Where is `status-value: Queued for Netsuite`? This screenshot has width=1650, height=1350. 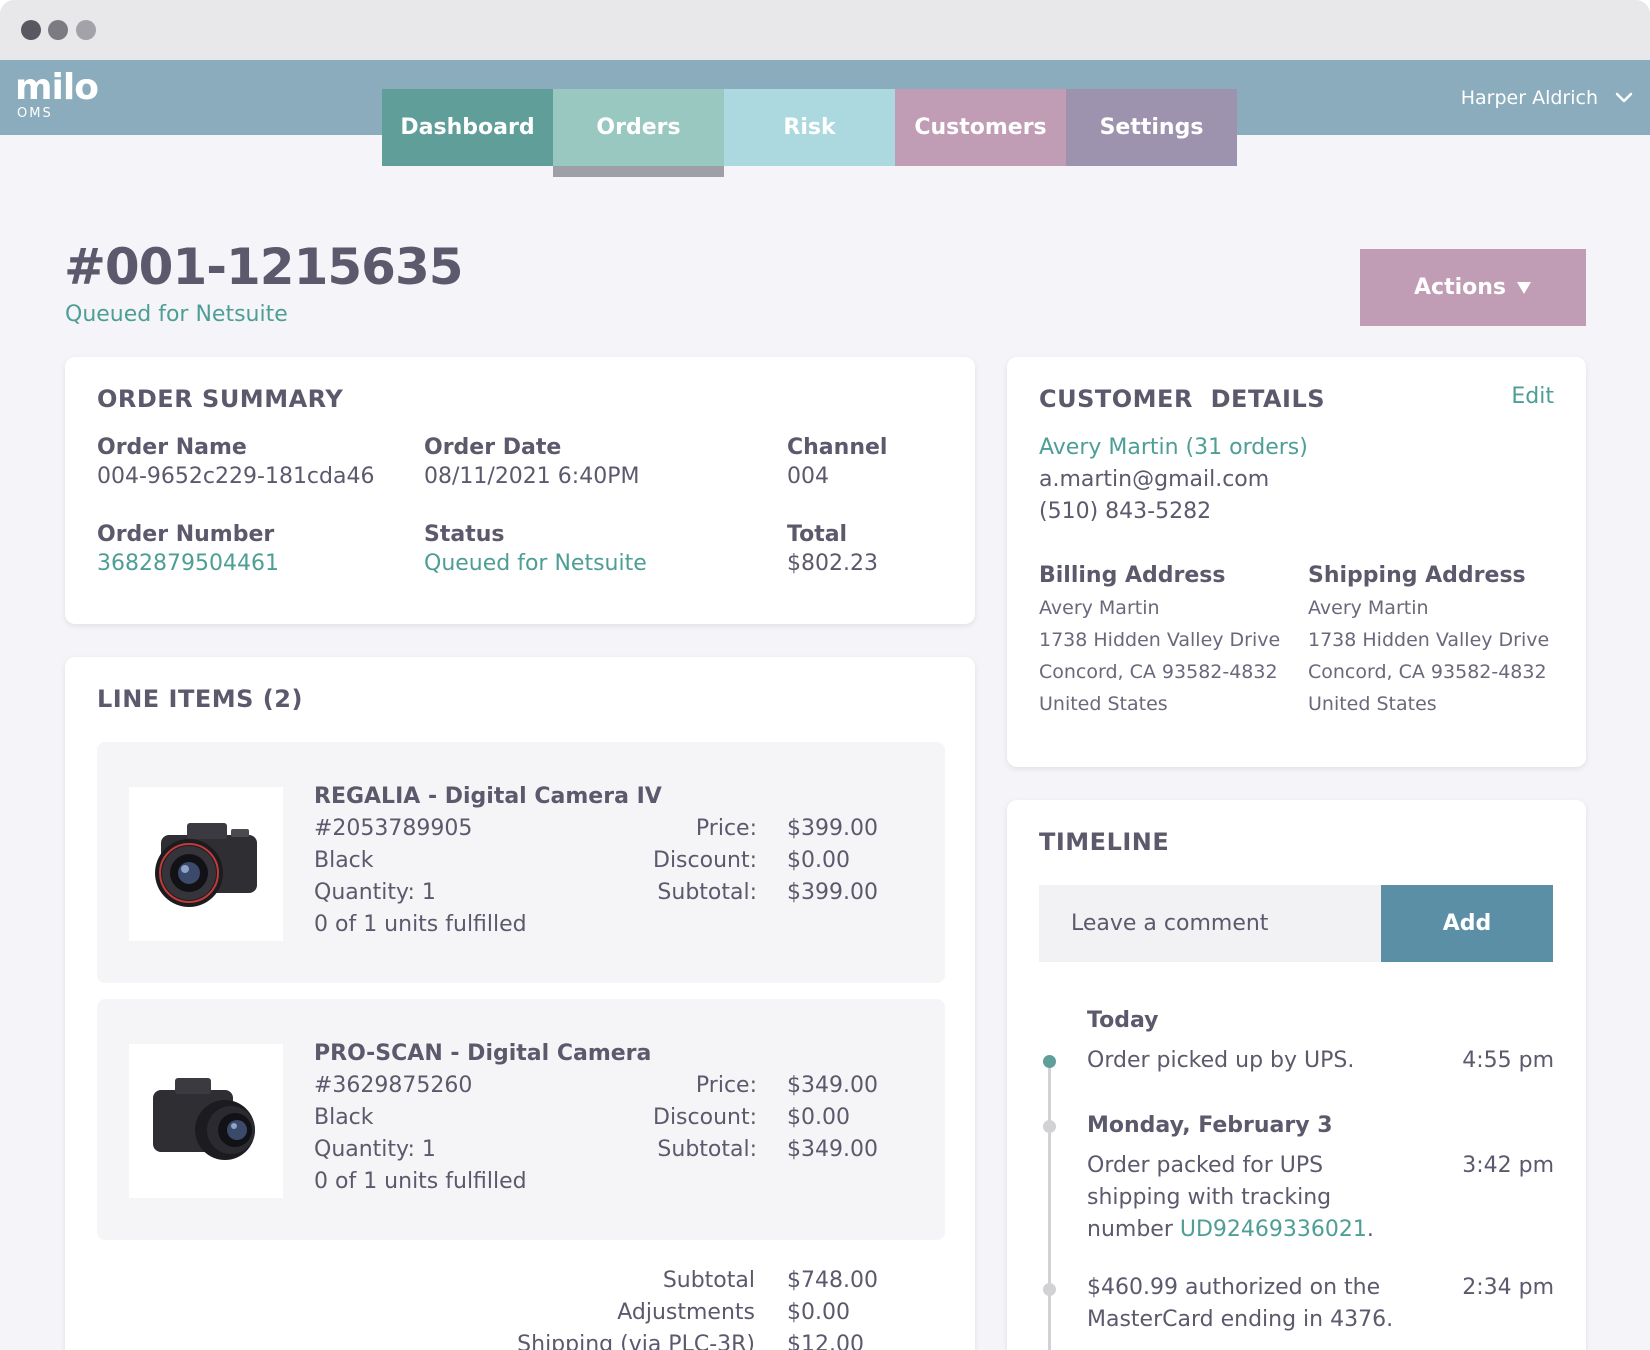
status-value: Queued for Netsuite is located at coordinates (535, 563).